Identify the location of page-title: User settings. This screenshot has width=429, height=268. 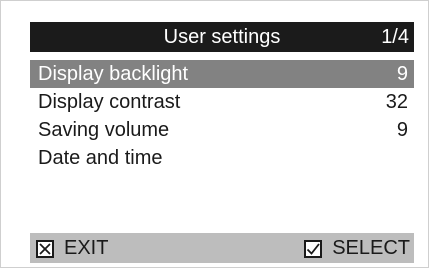
(222, 37).